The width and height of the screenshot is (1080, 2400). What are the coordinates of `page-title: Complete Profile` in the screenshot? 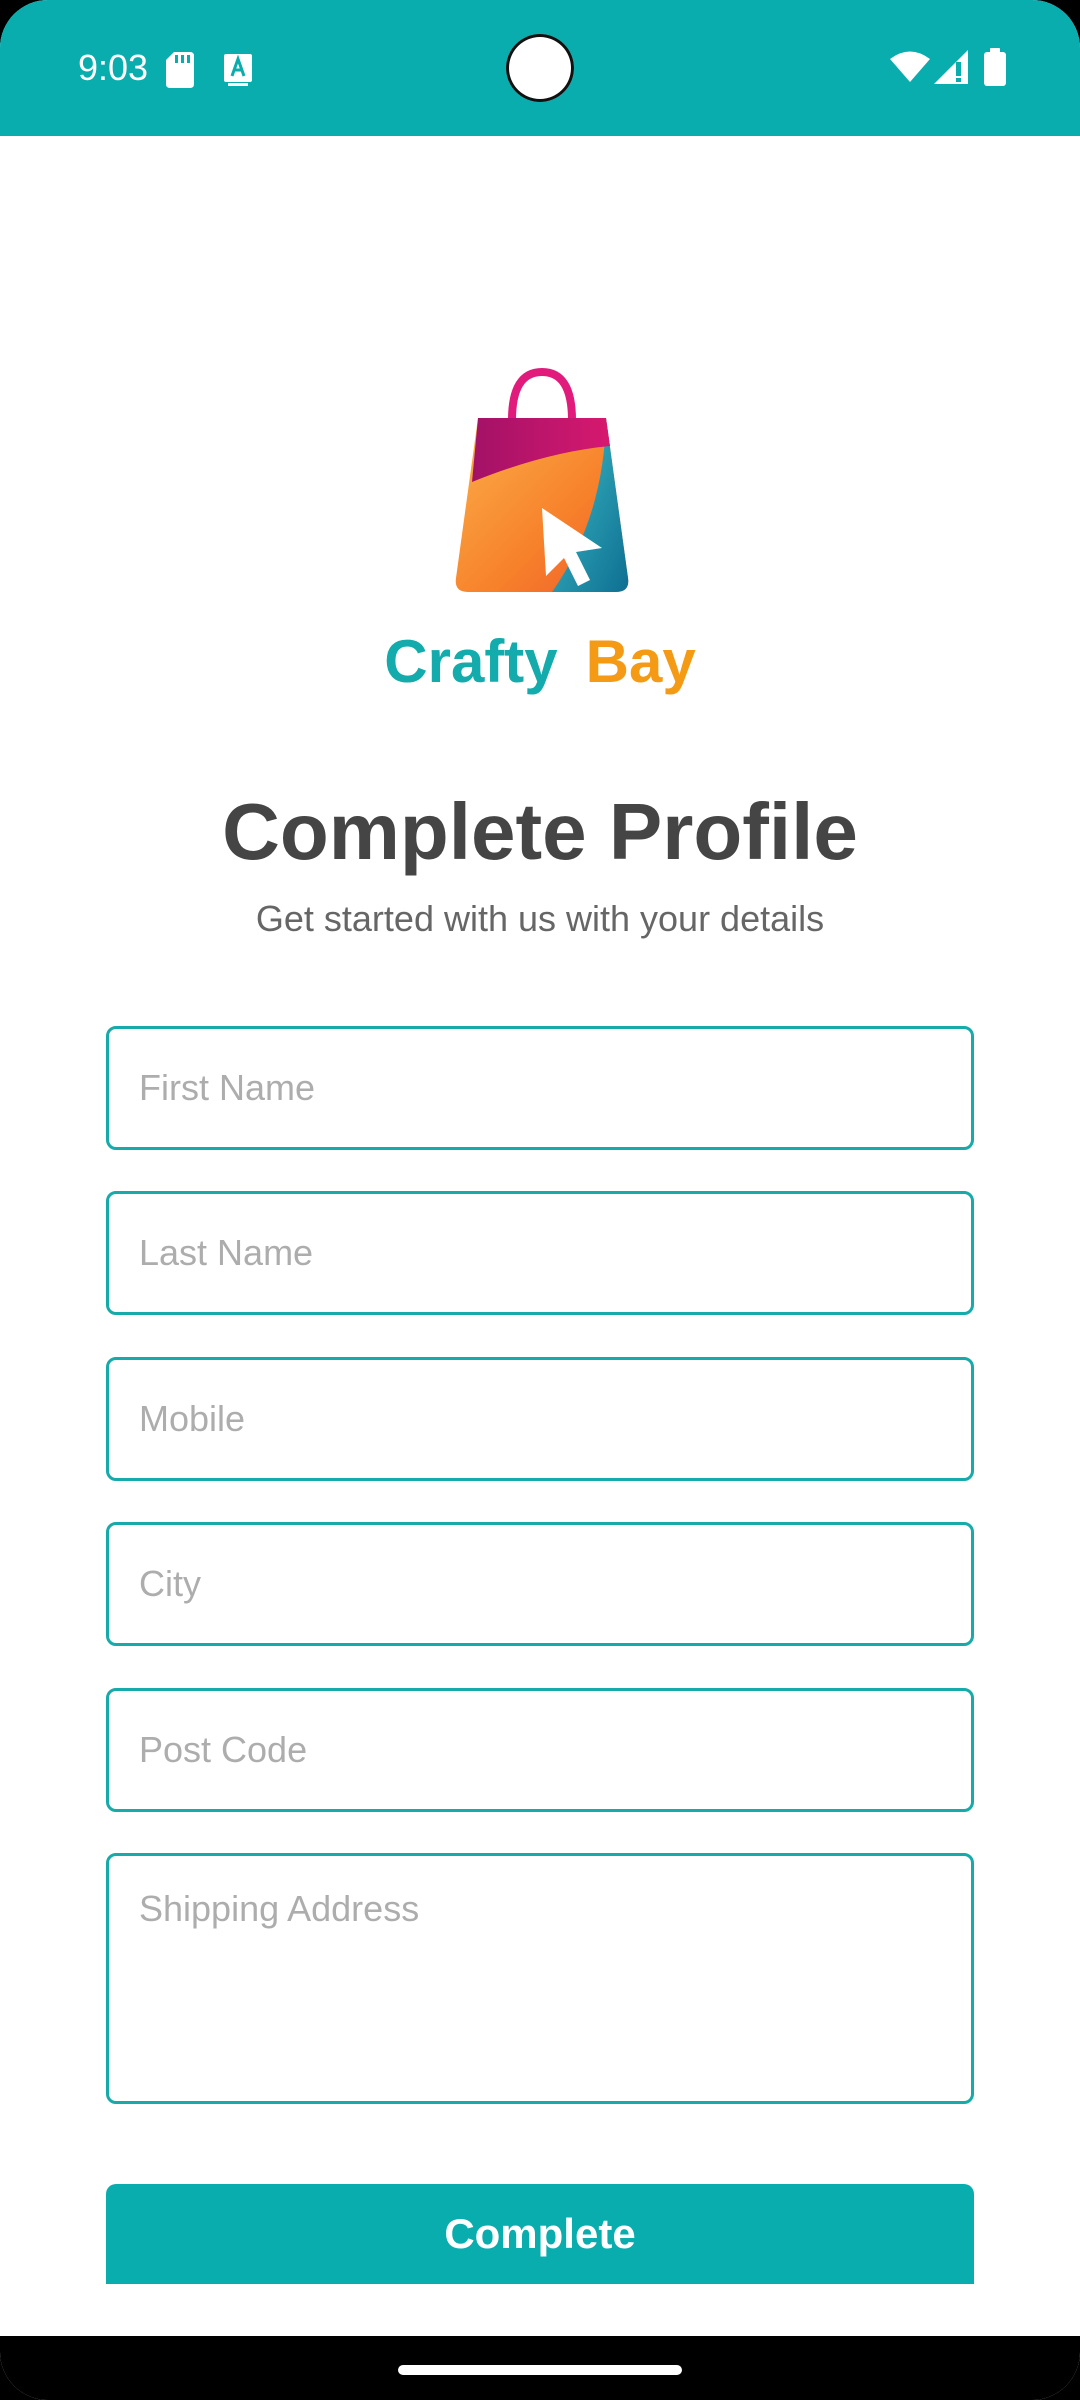 It's located at (540, 831).